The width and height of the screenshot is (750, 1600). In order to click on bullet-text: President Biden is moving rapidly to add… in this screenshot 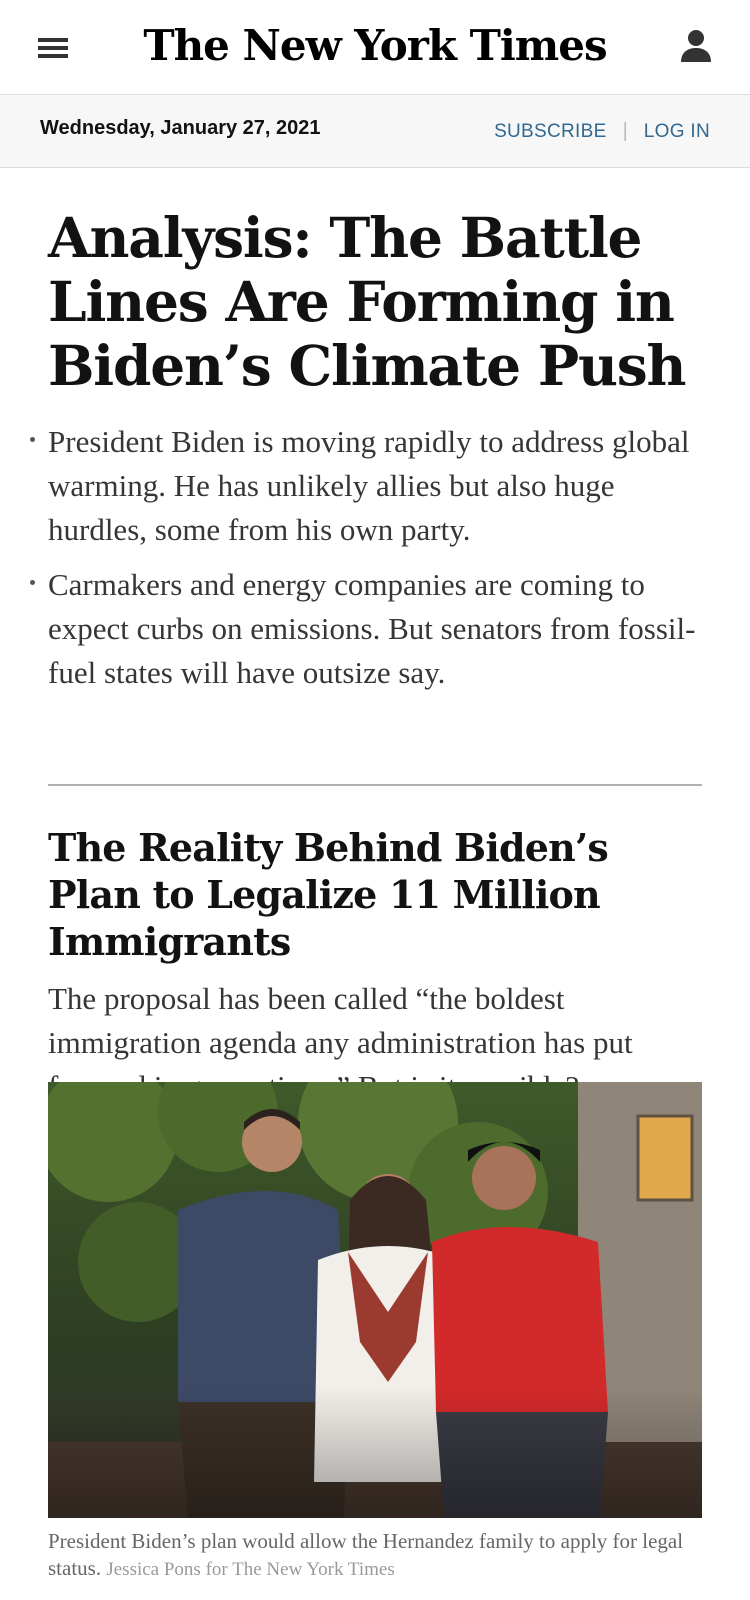, I will do `click(369, 485)`.